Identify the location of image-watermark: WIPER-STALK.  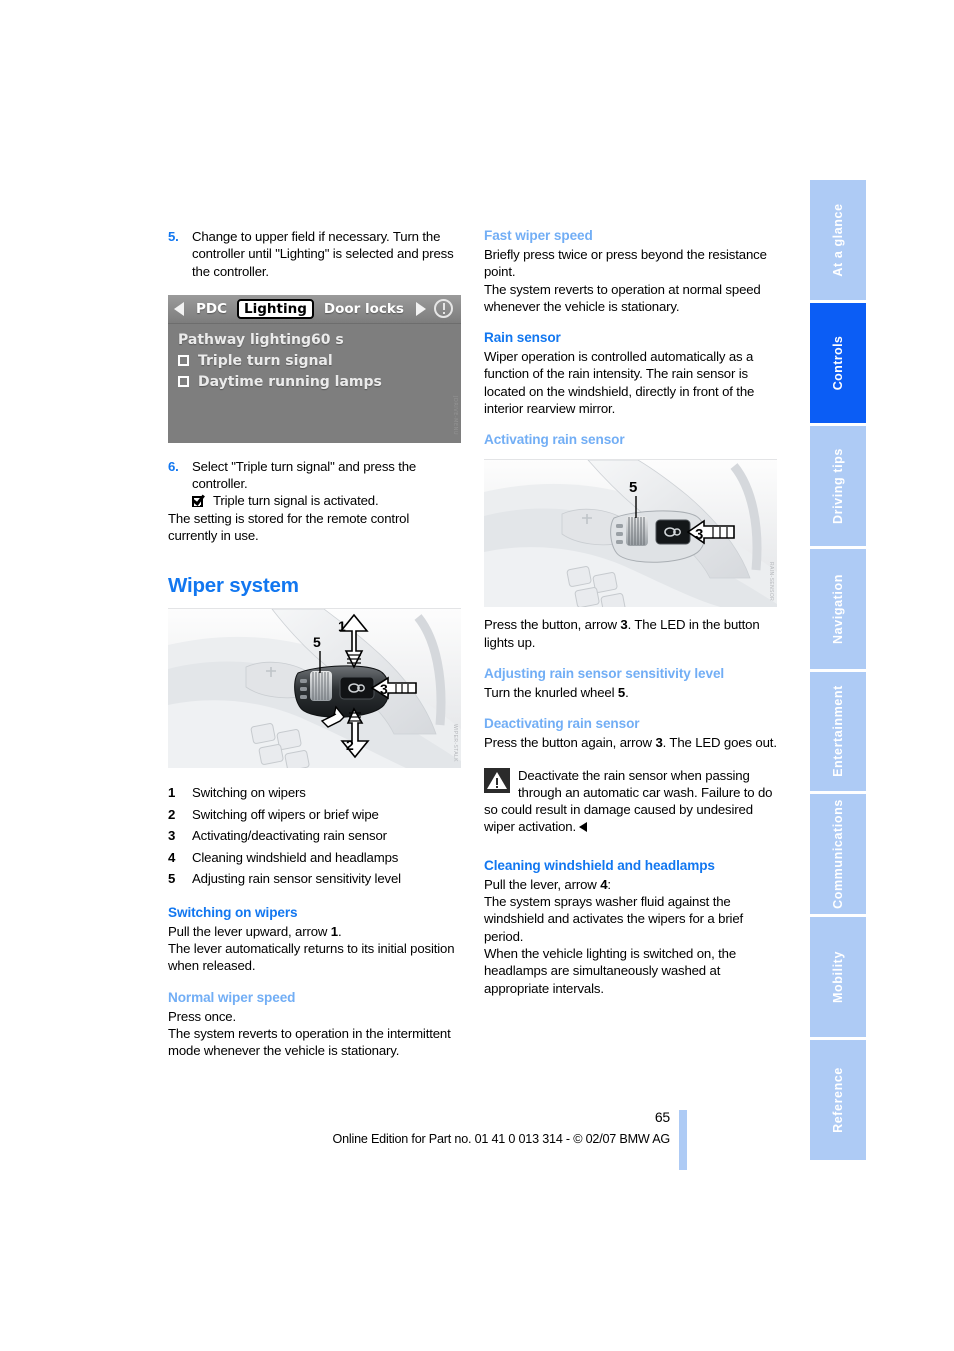
(455, 743).